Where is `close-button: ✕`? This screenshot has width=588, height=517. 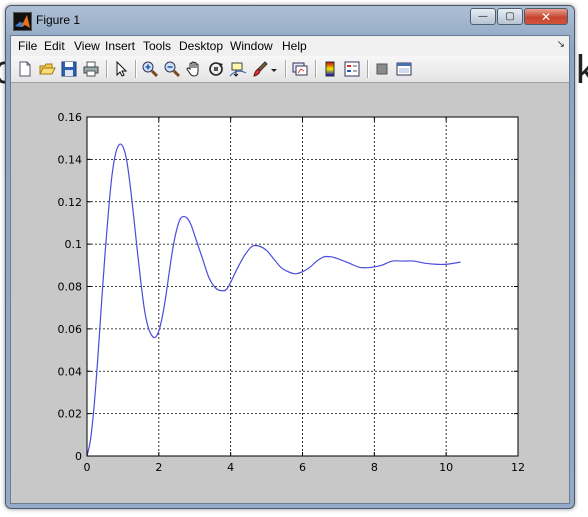
close-button: ✕ is located at coordinates (546, 16).